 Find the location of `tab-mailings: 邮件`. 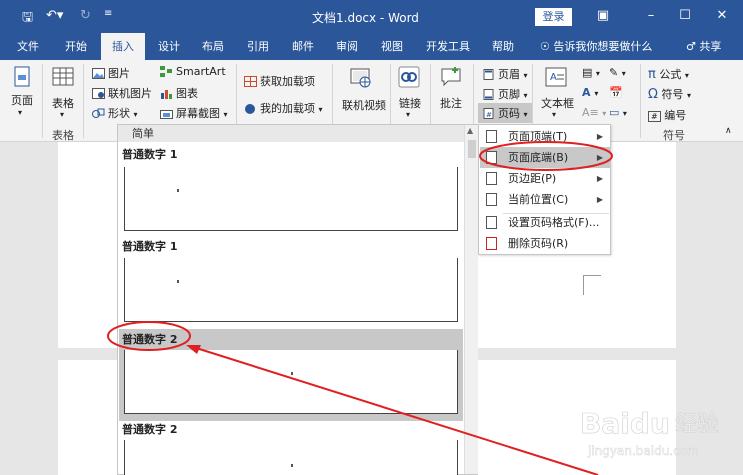

tab-mailings: 邮件 is located at coordinates (303, 46).